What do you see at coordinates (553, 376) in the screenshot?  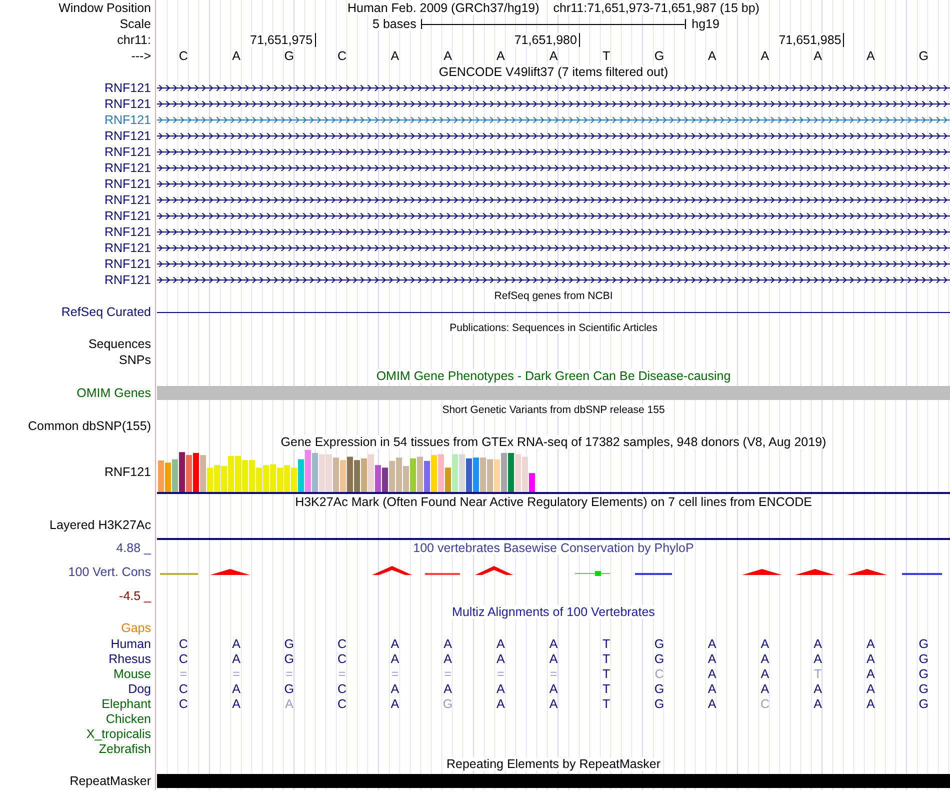 I see `track-title: OMIM Gene Phenotypes - Dark Green Can Be Disease-causing` at bounding box center [553, 376].